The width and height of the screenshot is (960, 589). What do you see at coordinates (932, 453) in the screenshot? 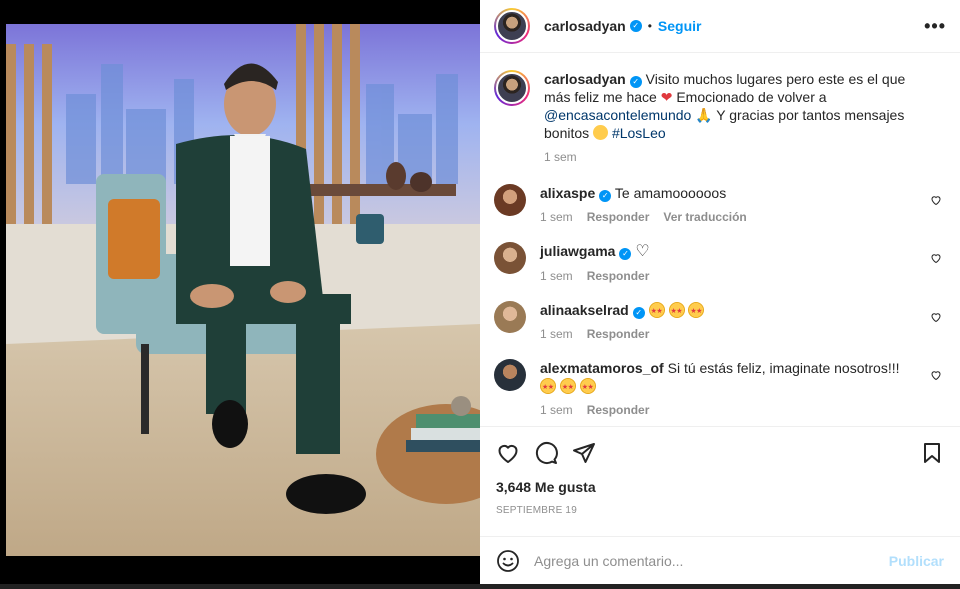
I see `bookmark-icon` at bounding box center [932, 453].